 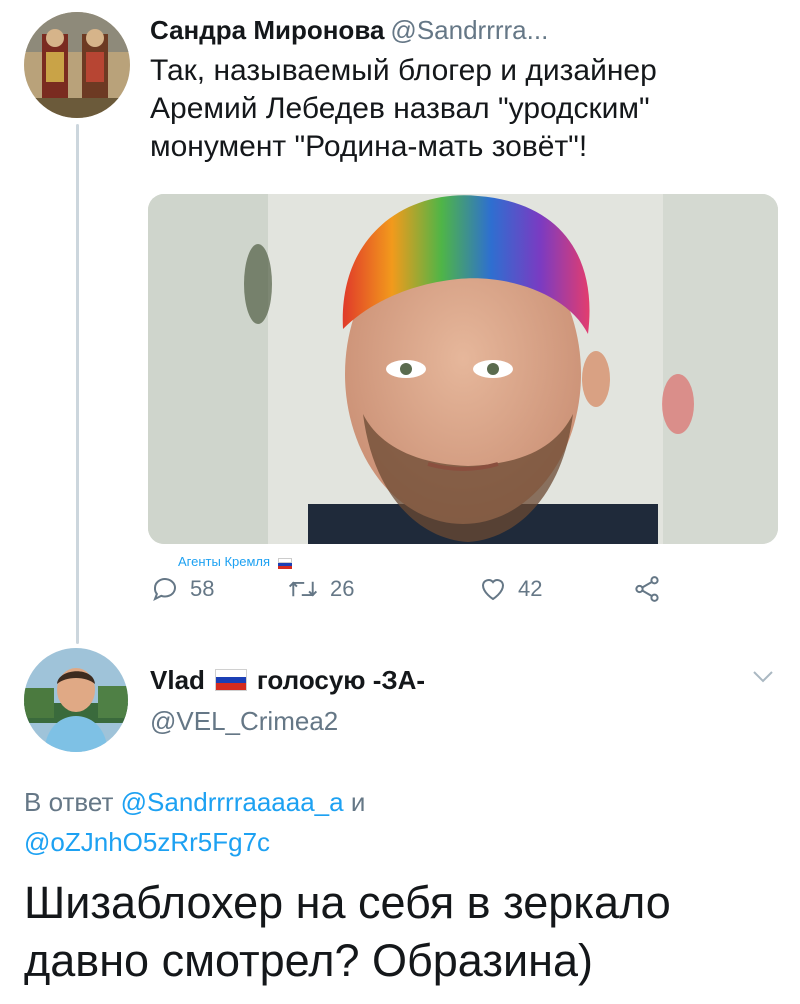 I want to click on reply-display-name: Vlad, so click(x=177, y=680).